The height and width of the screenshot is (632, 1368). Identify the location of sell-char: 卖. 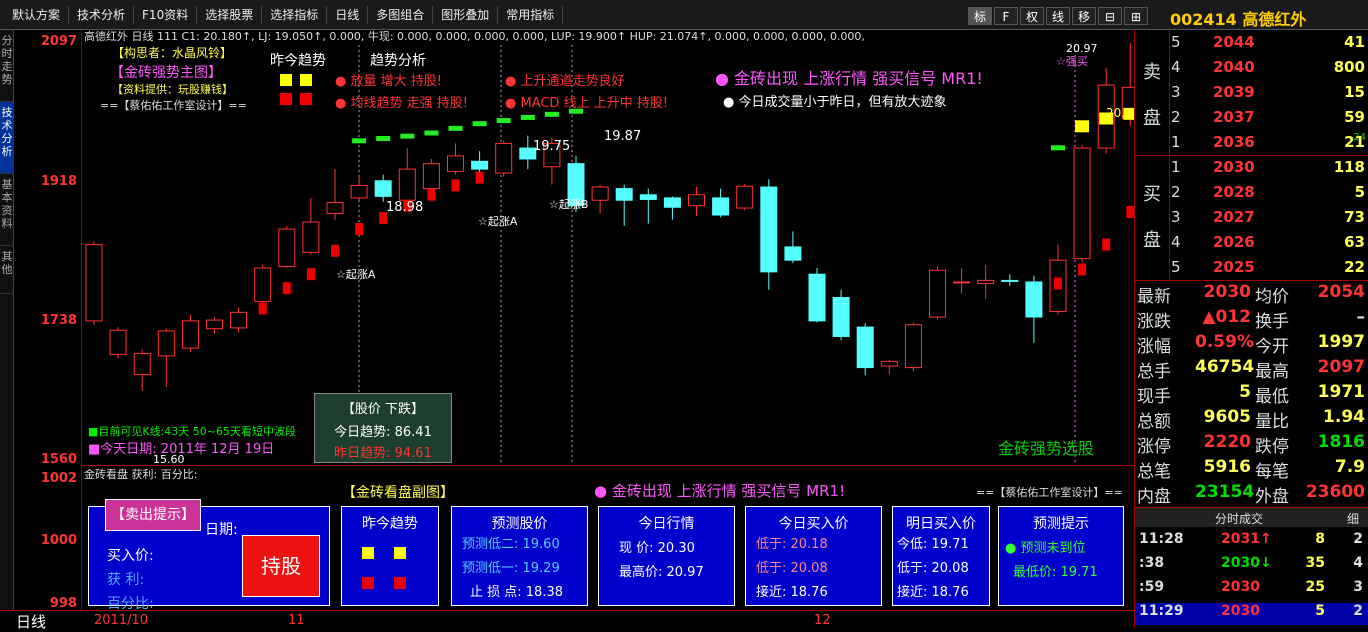
(1152, 72).